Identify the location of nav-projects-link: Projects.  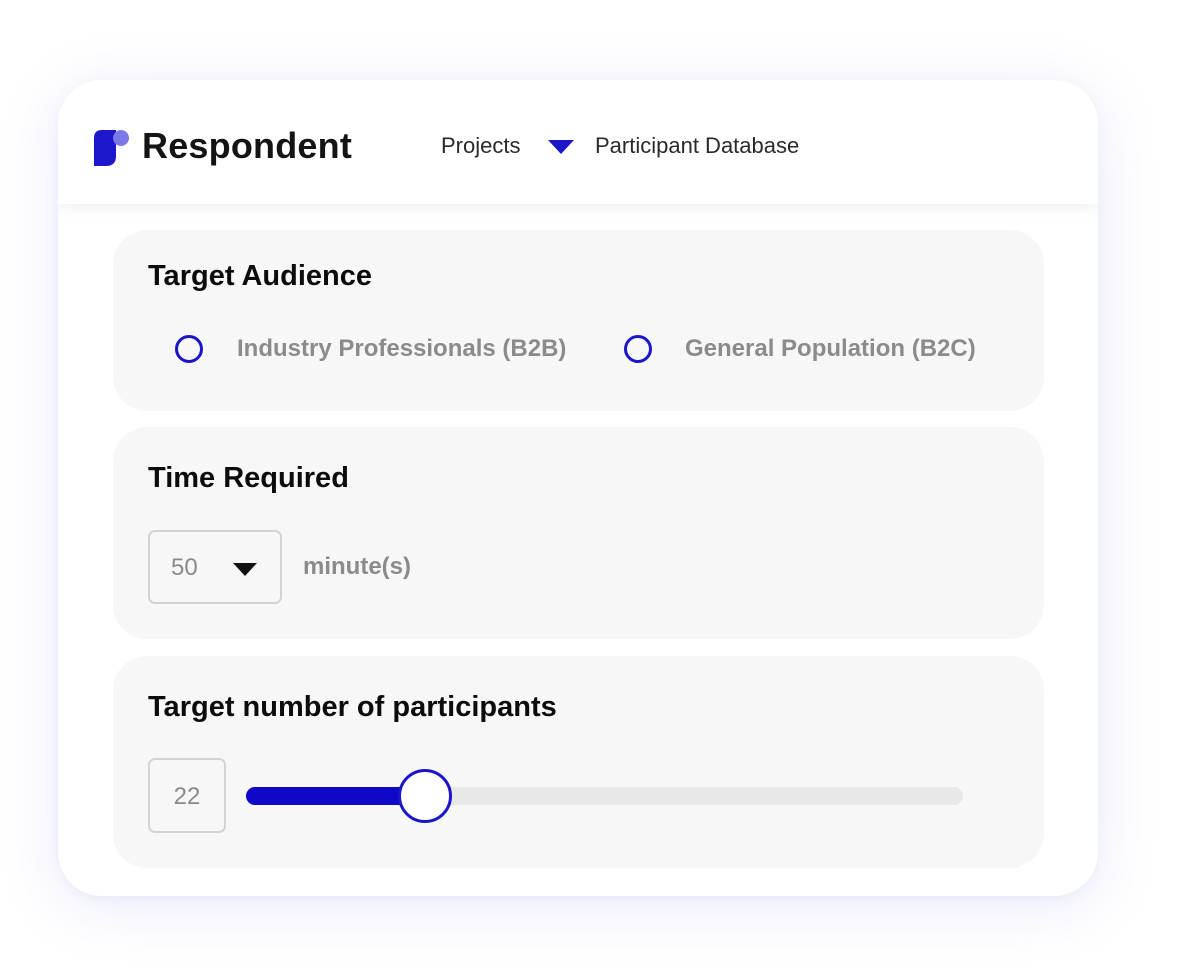
(480, 146).